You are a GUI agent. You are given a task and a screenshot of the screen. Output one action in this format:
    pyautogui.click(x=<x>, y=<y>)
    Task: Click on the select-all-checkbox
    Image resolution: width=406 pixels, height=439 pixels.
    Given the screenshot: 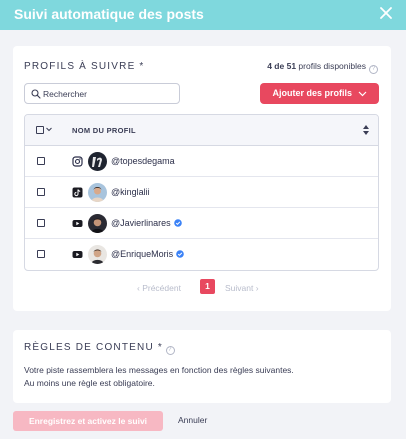 What is the action you would take?
    pyautogui.click(x=40, y=130)
    